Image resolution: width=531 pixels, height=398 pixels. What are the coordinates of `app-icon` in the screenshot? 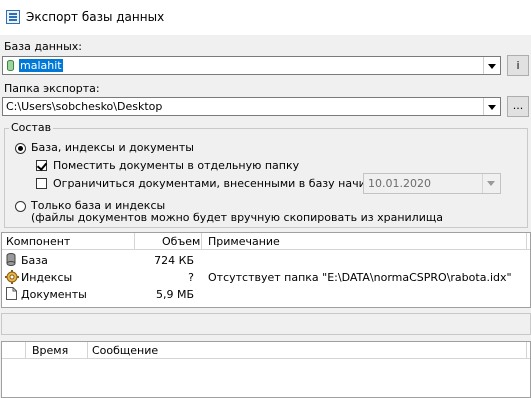 It's located at (13, 17).